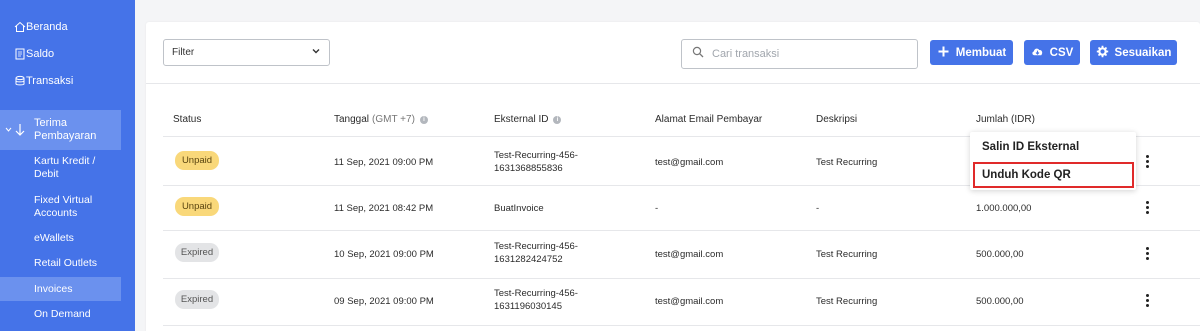  I want to click on create-button-label: Membuat, so click(981, 52).